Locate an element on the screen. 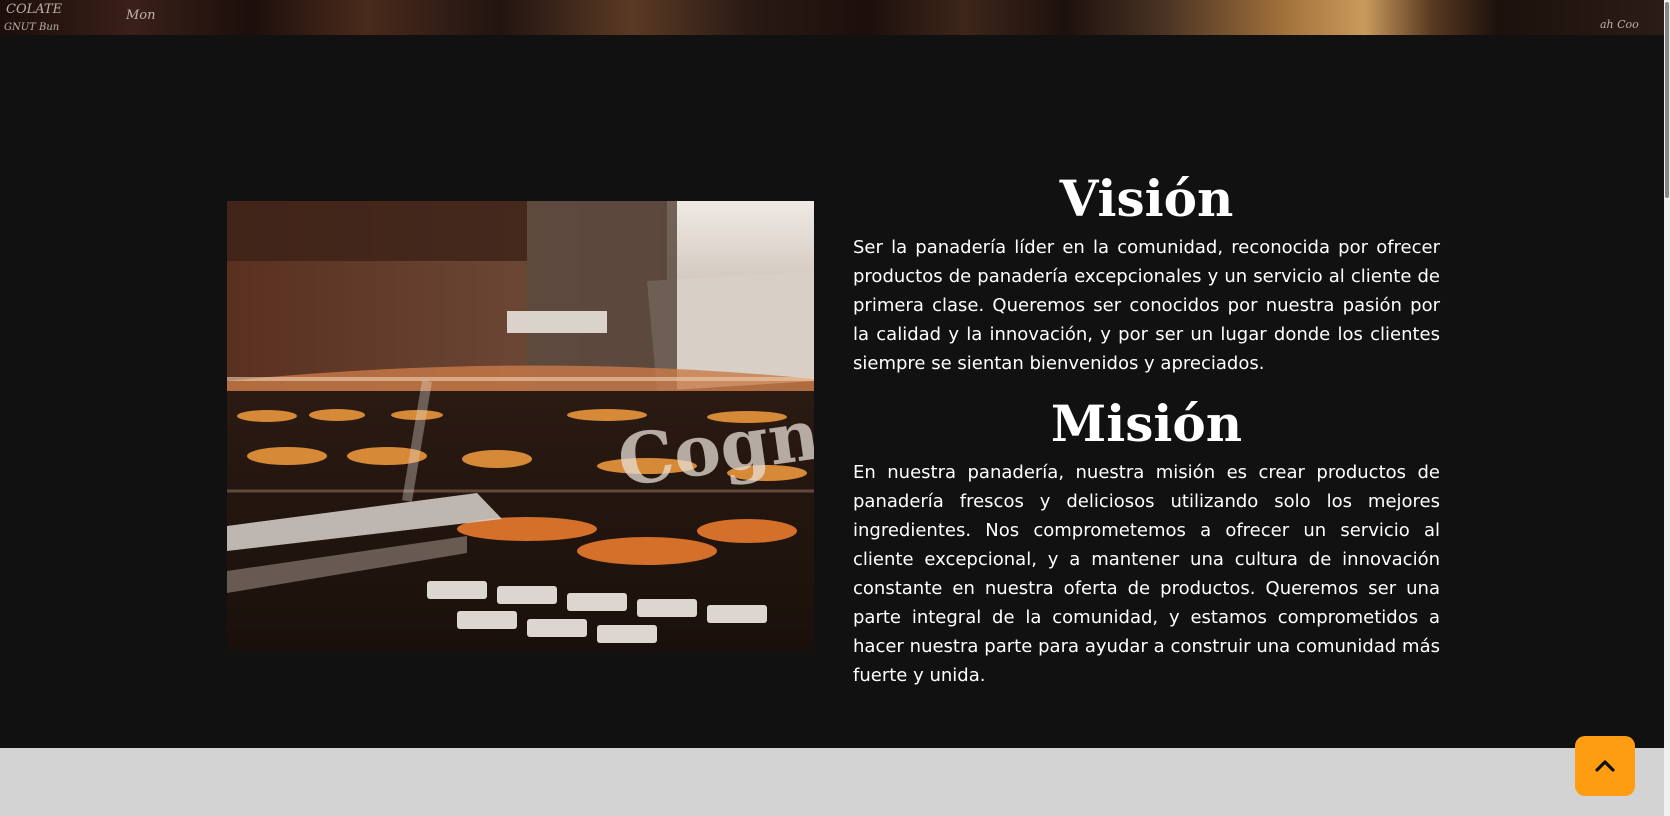 The height and width of the screenshot is (816, 1670). chalkboard-text: ah Coo is located at coordinates (1619, 24).